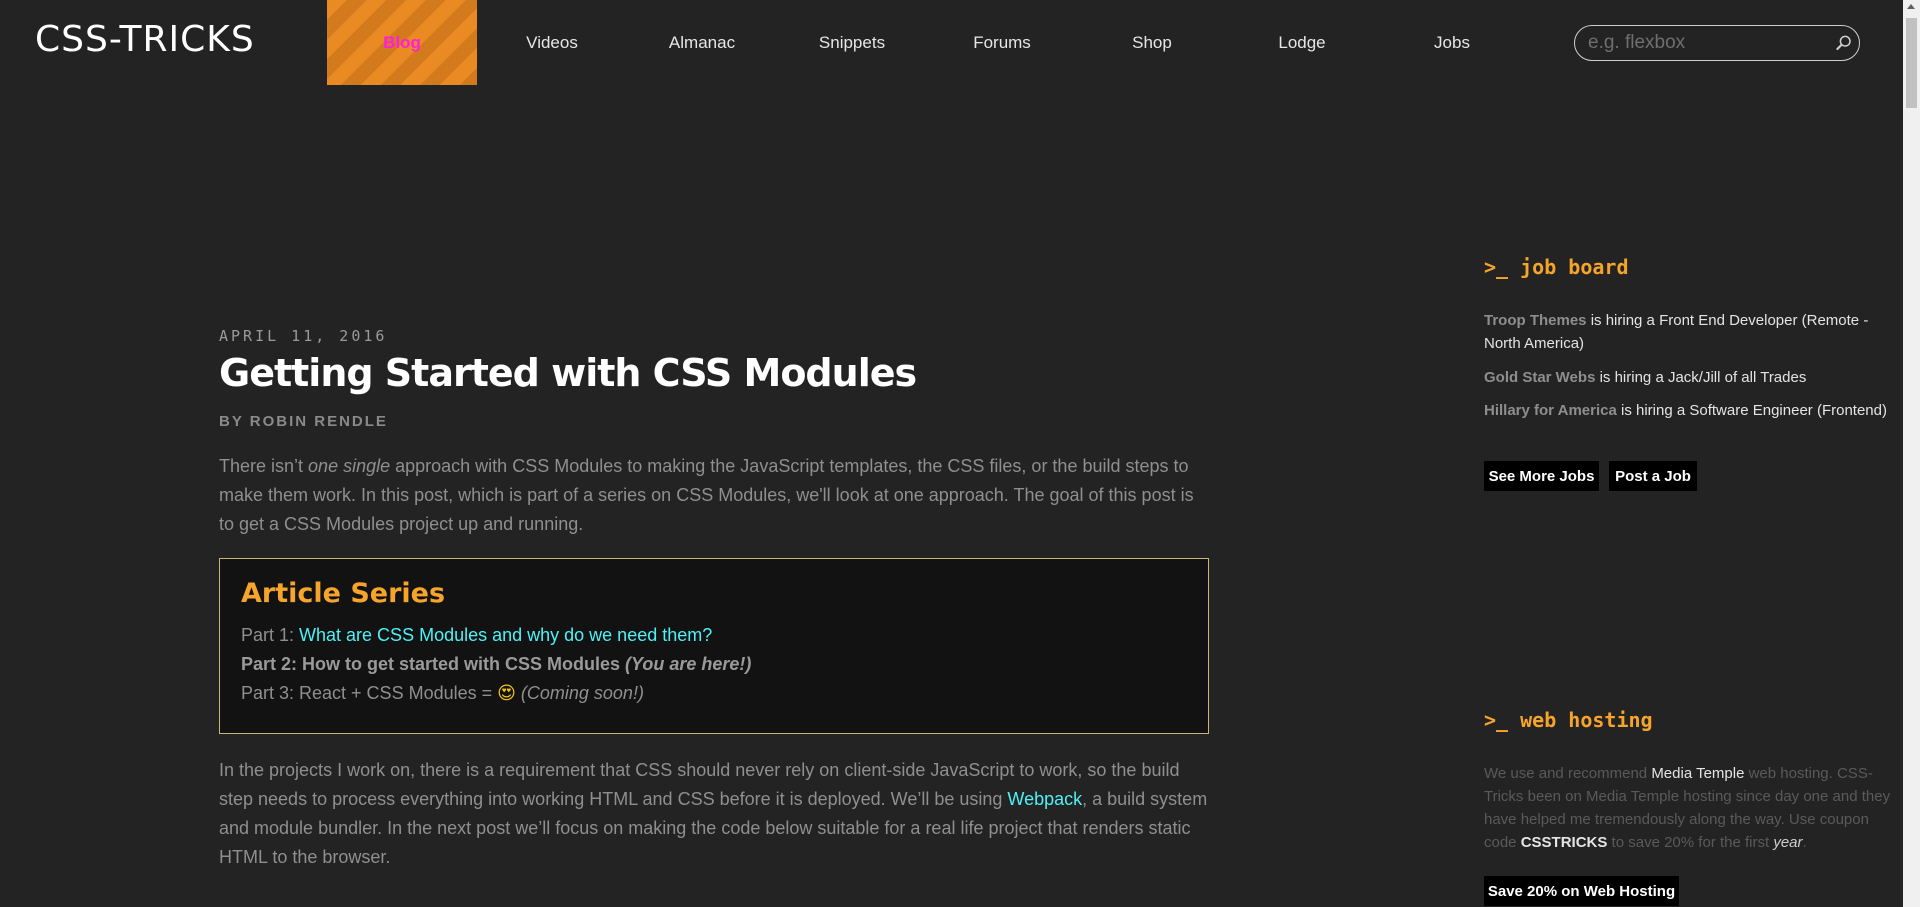 This screenshot has width=1920, height=907. I want to click on web-hosting-heading: >_ web hosting, so click(1568, 720).